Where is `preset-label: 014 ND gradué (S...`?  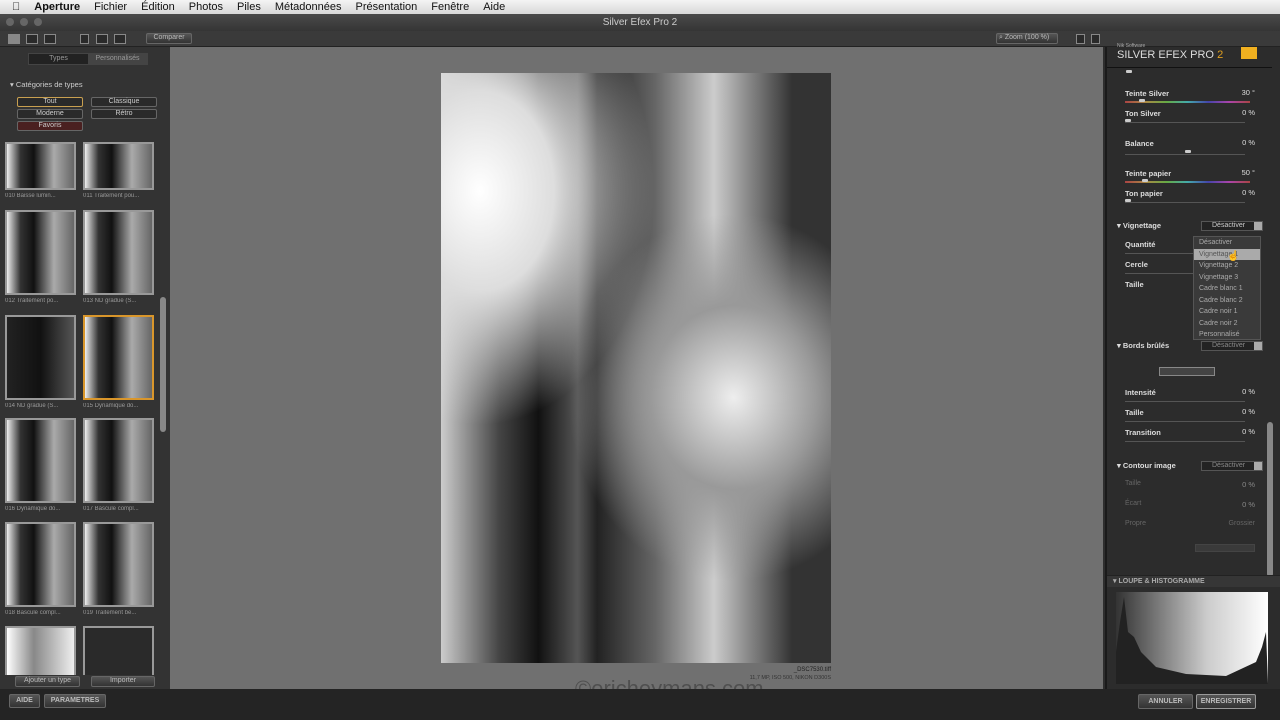 preset-label: 014 ND gradué (S... is located at coordinates (32, 406).